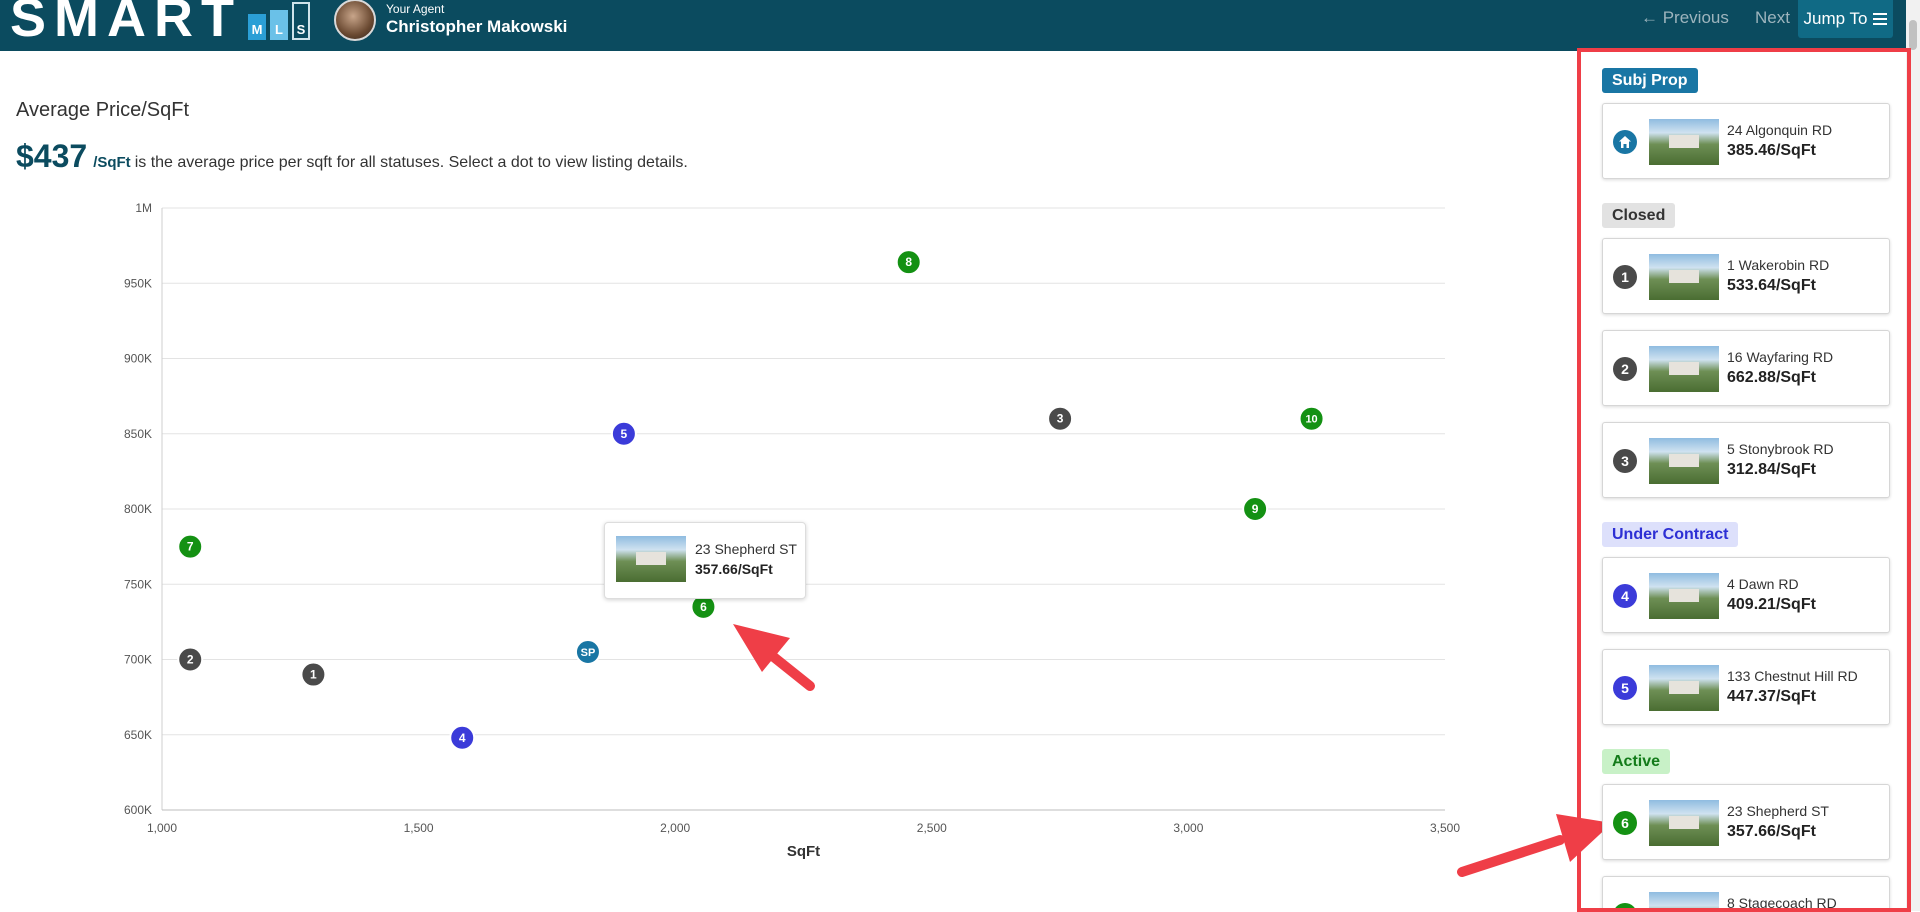 This screenshot has width=1920, height=912. I want to click on data-point-label: 9, so click(1255, 509).